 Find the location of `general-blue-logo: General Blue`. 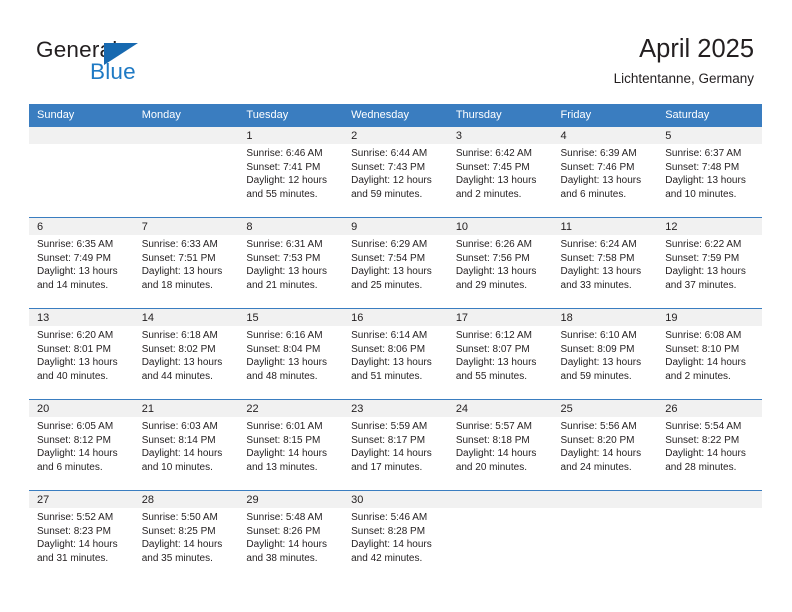

general-blue-logo: General Blue is located at coordinates (126, 63).